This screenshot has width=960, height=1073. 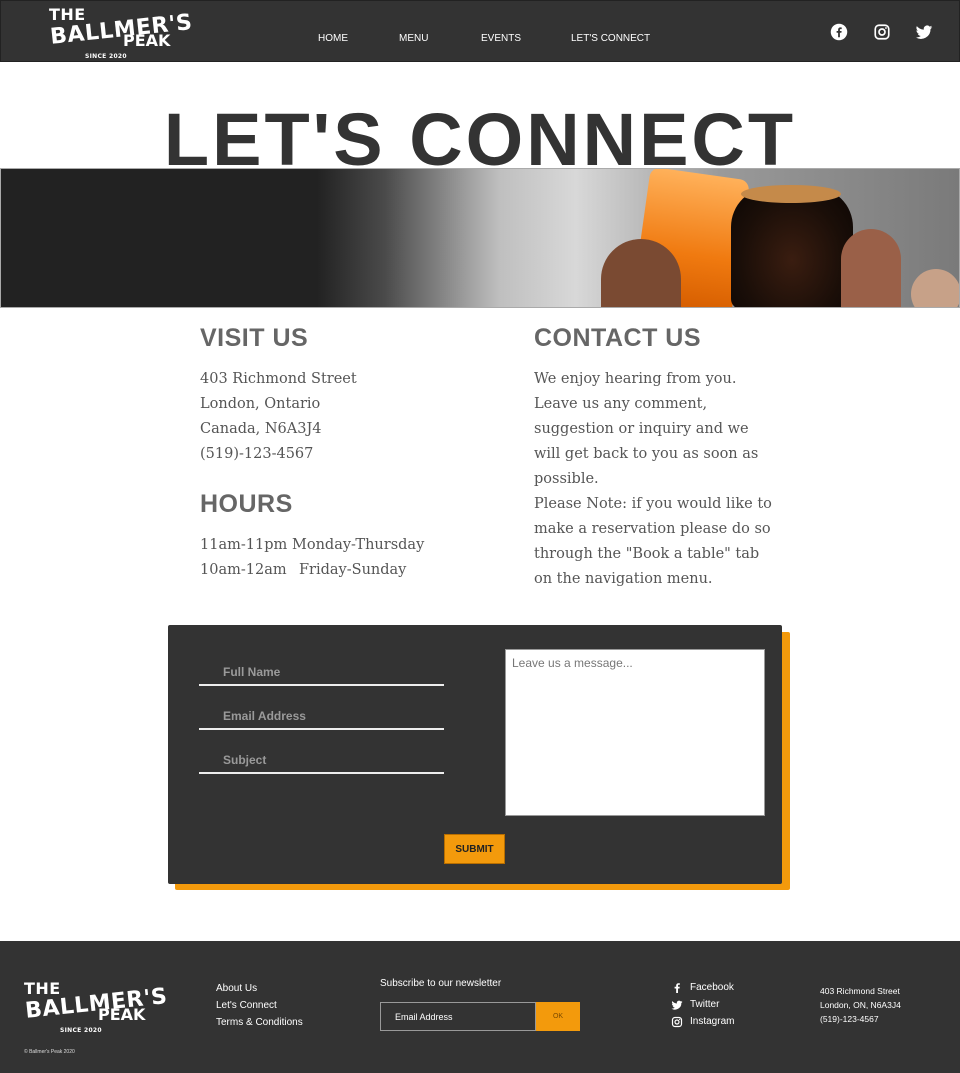 I want to click on person-image, so click(x=935, y=288).